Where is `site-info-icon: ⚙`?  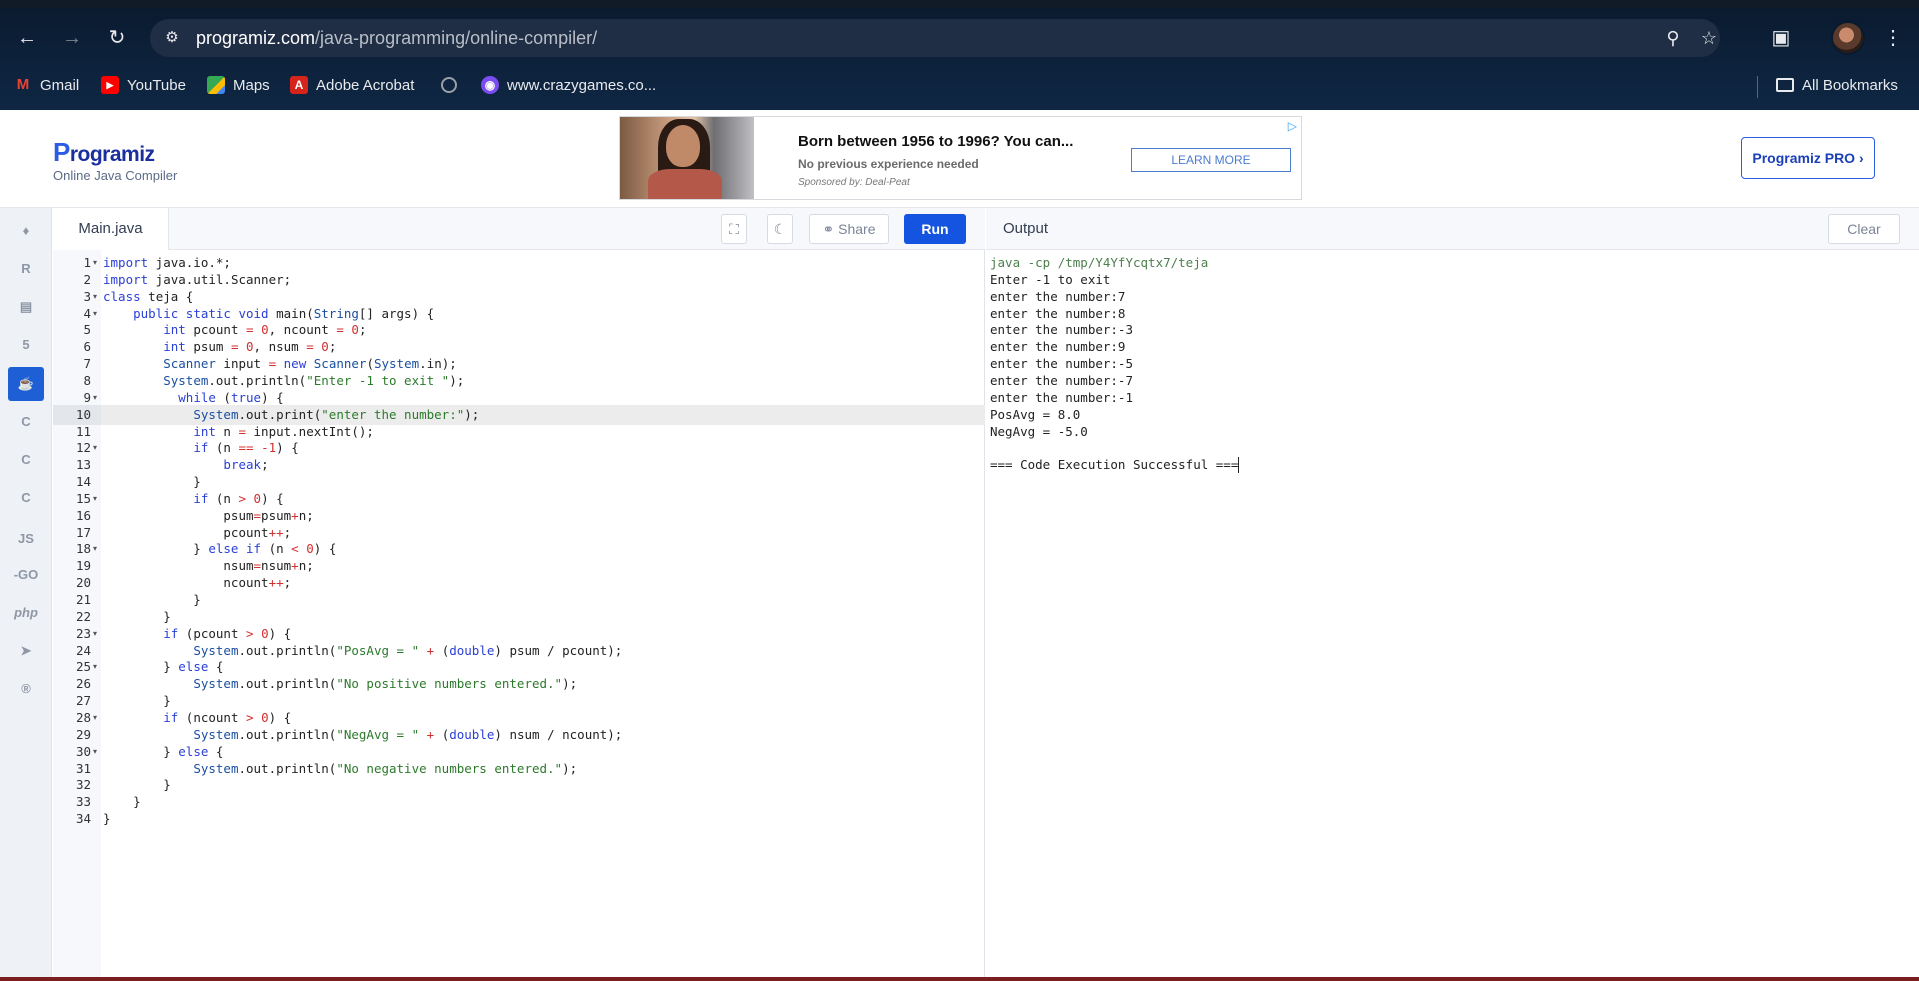
site-info-icon: ⚙ is located at coordinates (172, 38).